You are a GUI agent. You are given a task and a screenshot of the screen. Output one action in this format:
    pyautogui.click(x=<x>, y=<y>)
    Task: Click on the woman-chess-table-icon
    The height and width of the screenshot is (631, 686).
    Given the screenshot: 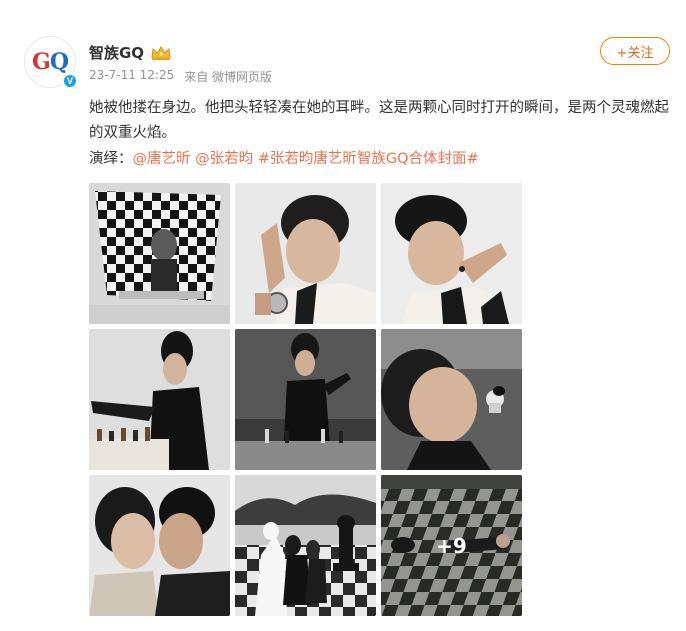 What is the action you would take?
    pyautogui.click(x=159, y=399)
    